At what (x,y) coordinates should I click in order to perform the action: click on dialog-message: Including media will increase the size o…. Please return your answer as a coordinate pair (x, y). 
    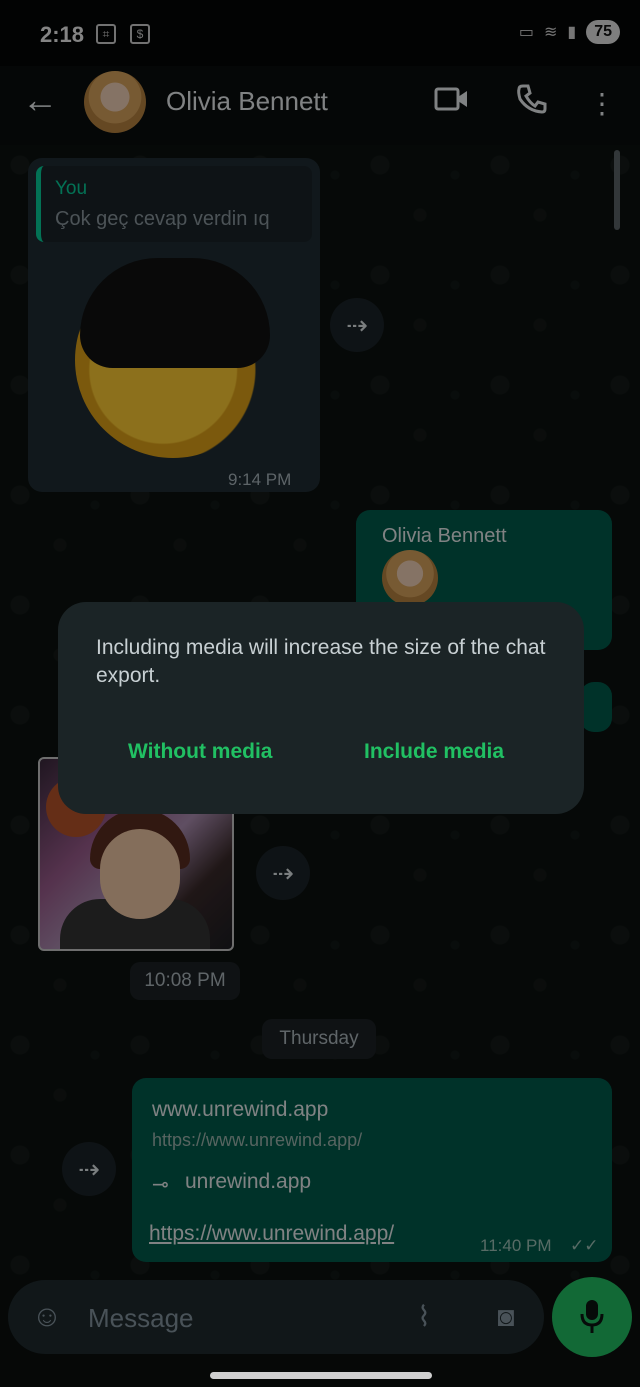
    Looking at the image, I should click on (321, 661).